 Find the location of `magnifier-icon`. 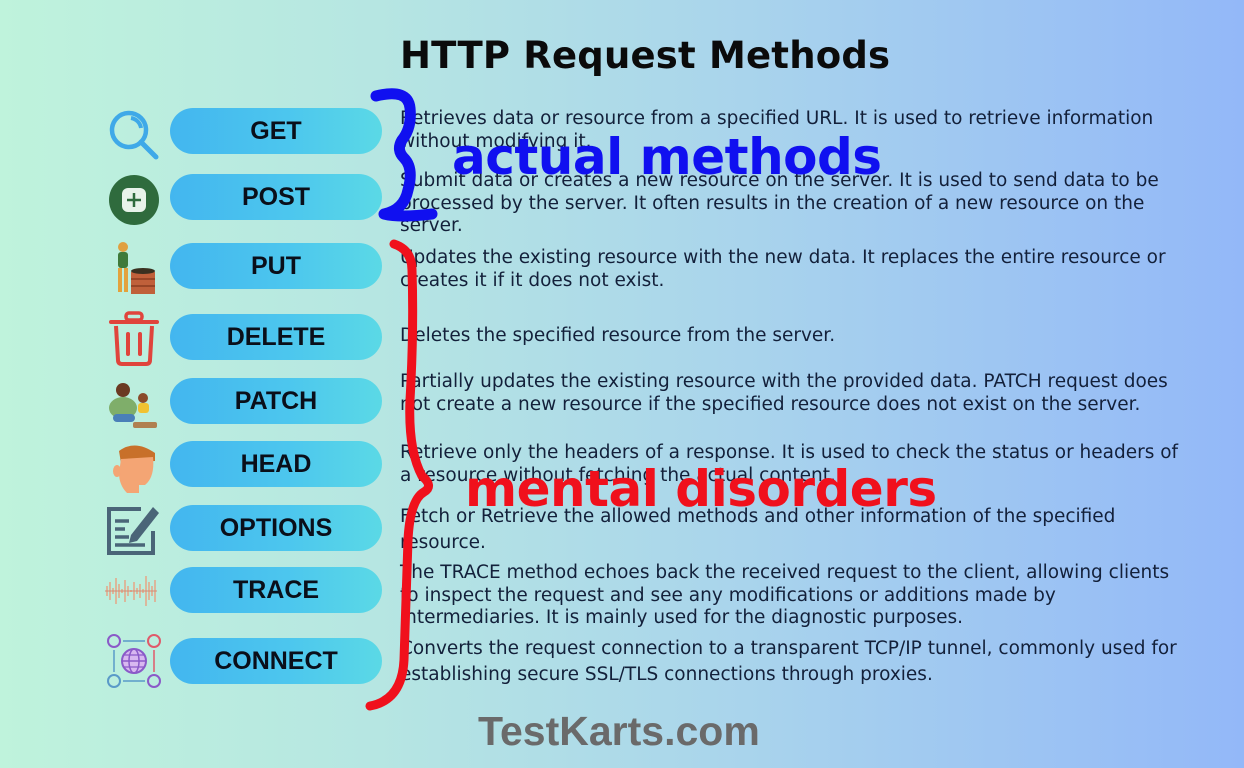

magnifier-icon is located at coordinates (134, 135).